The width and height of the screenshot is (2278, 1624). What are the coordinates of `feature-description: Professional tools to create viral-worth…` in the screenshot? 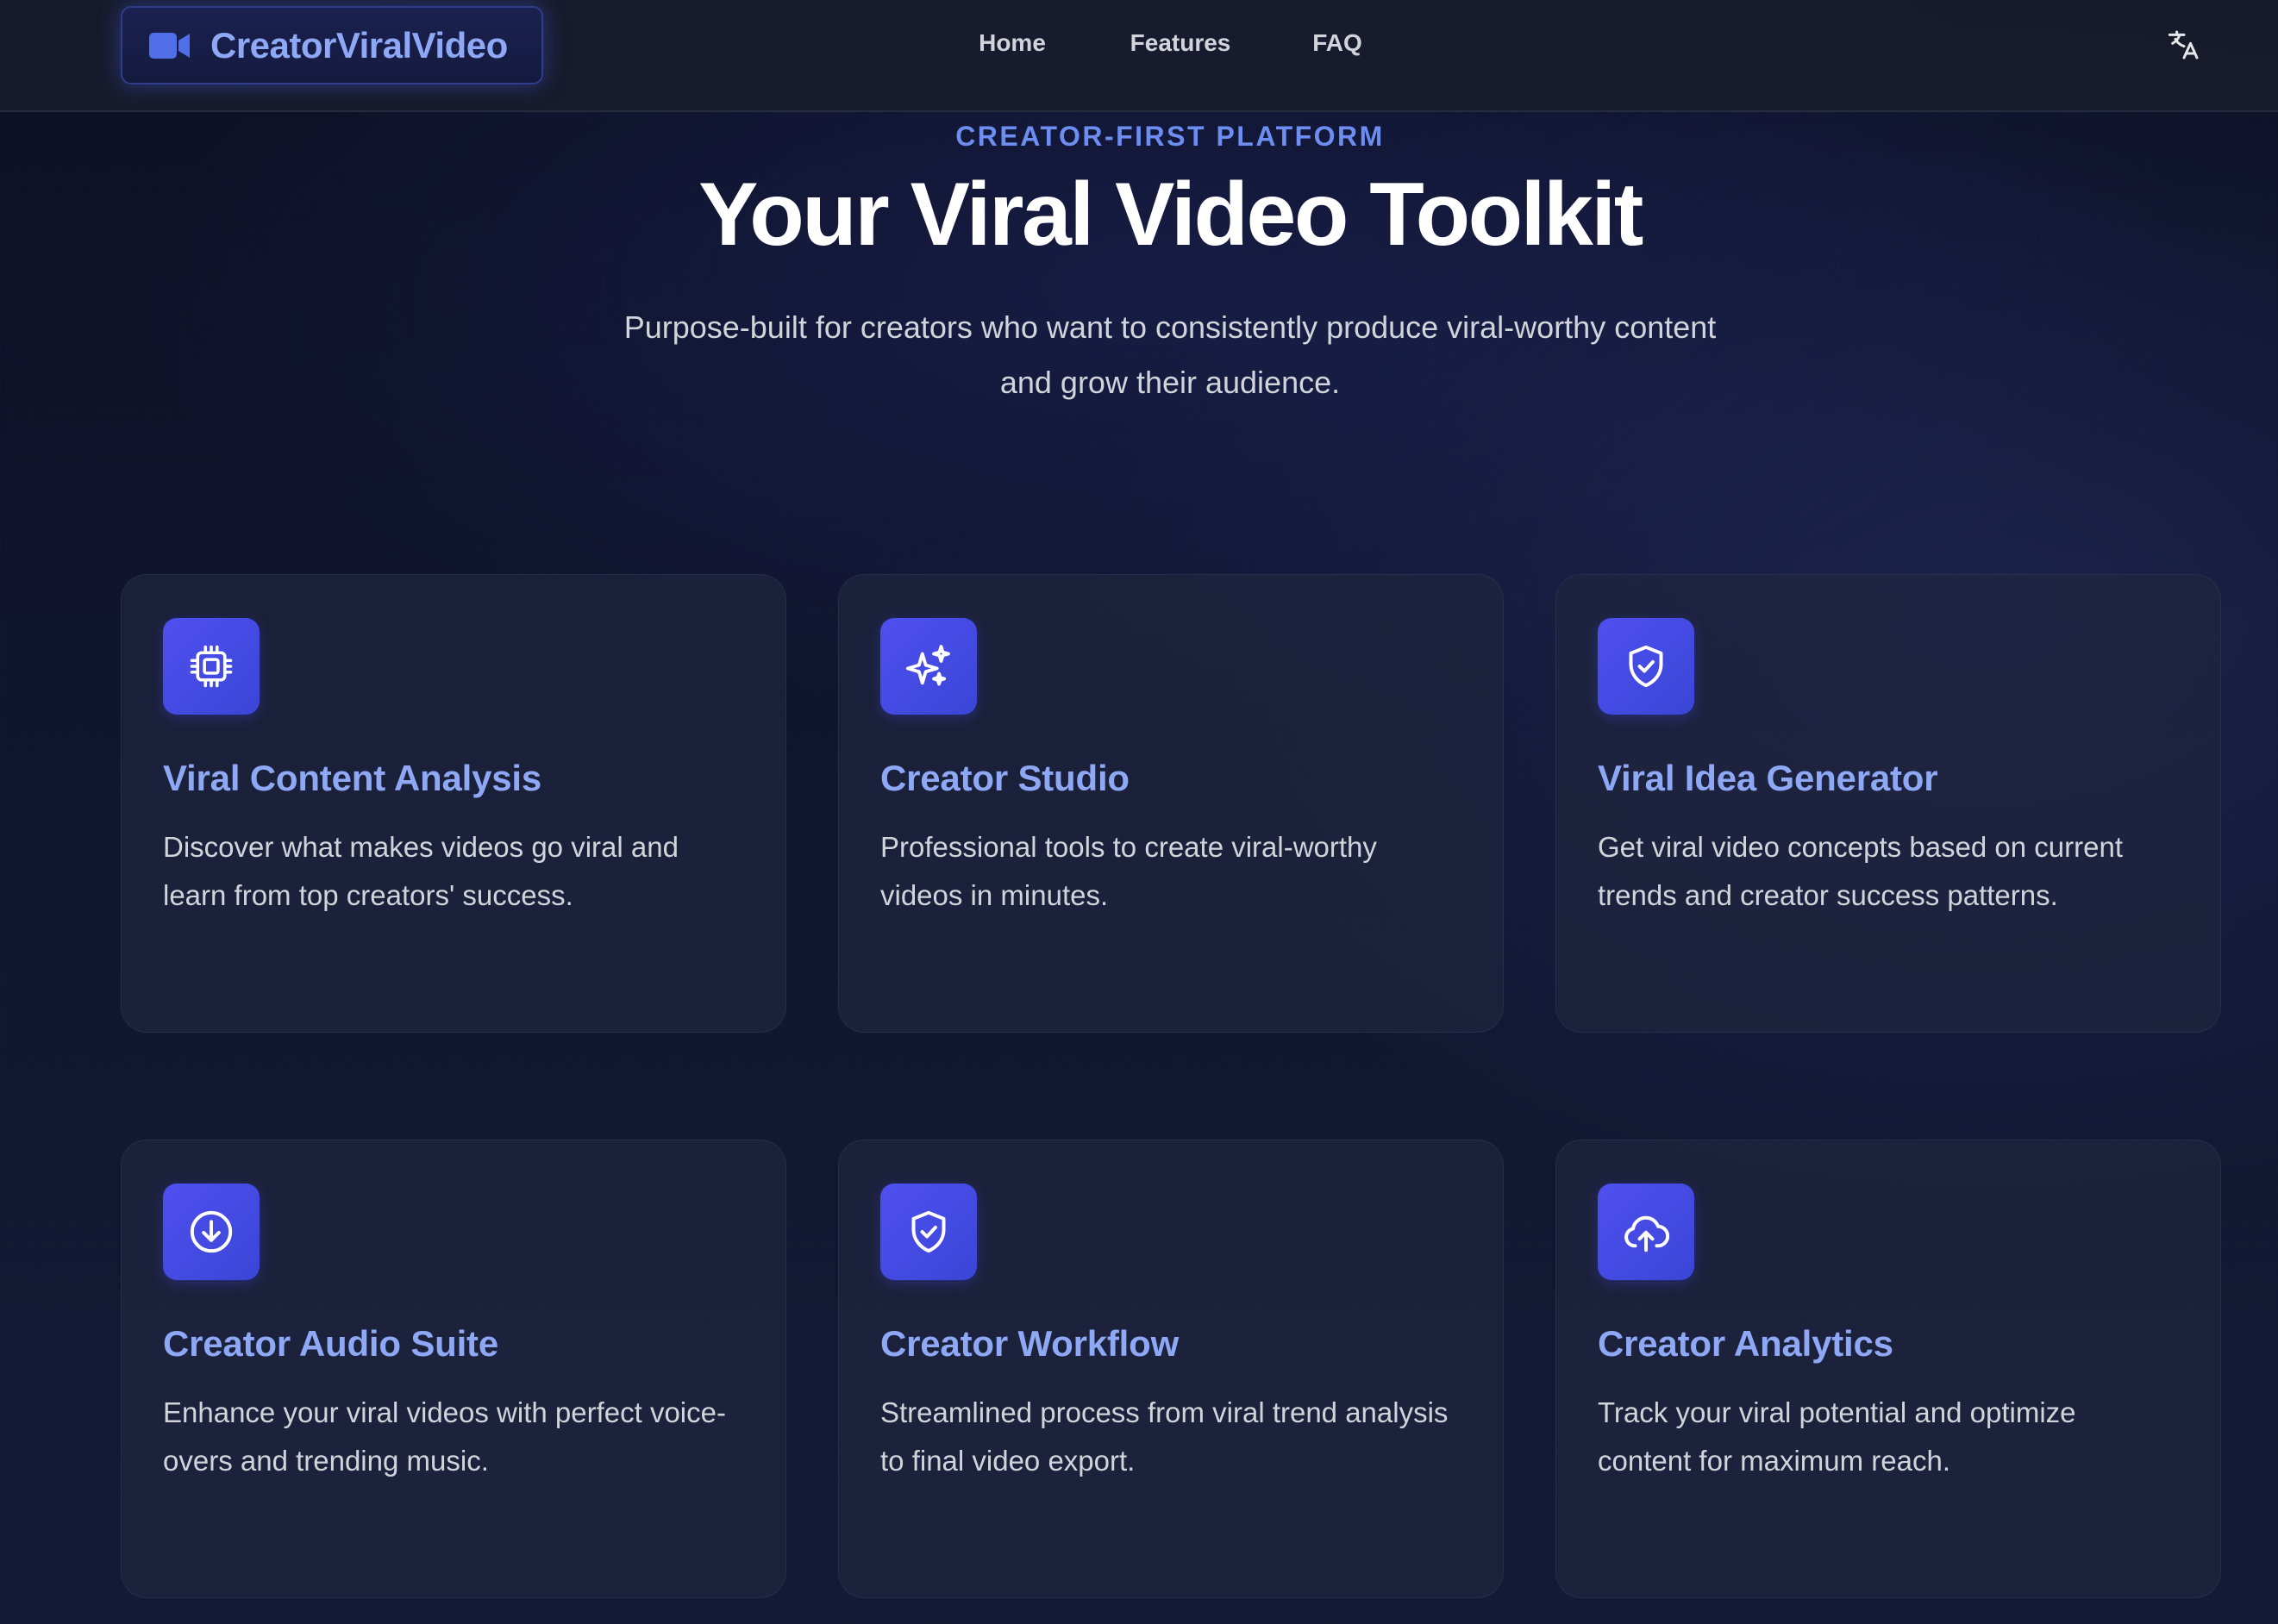 It's located at (1128, 871).